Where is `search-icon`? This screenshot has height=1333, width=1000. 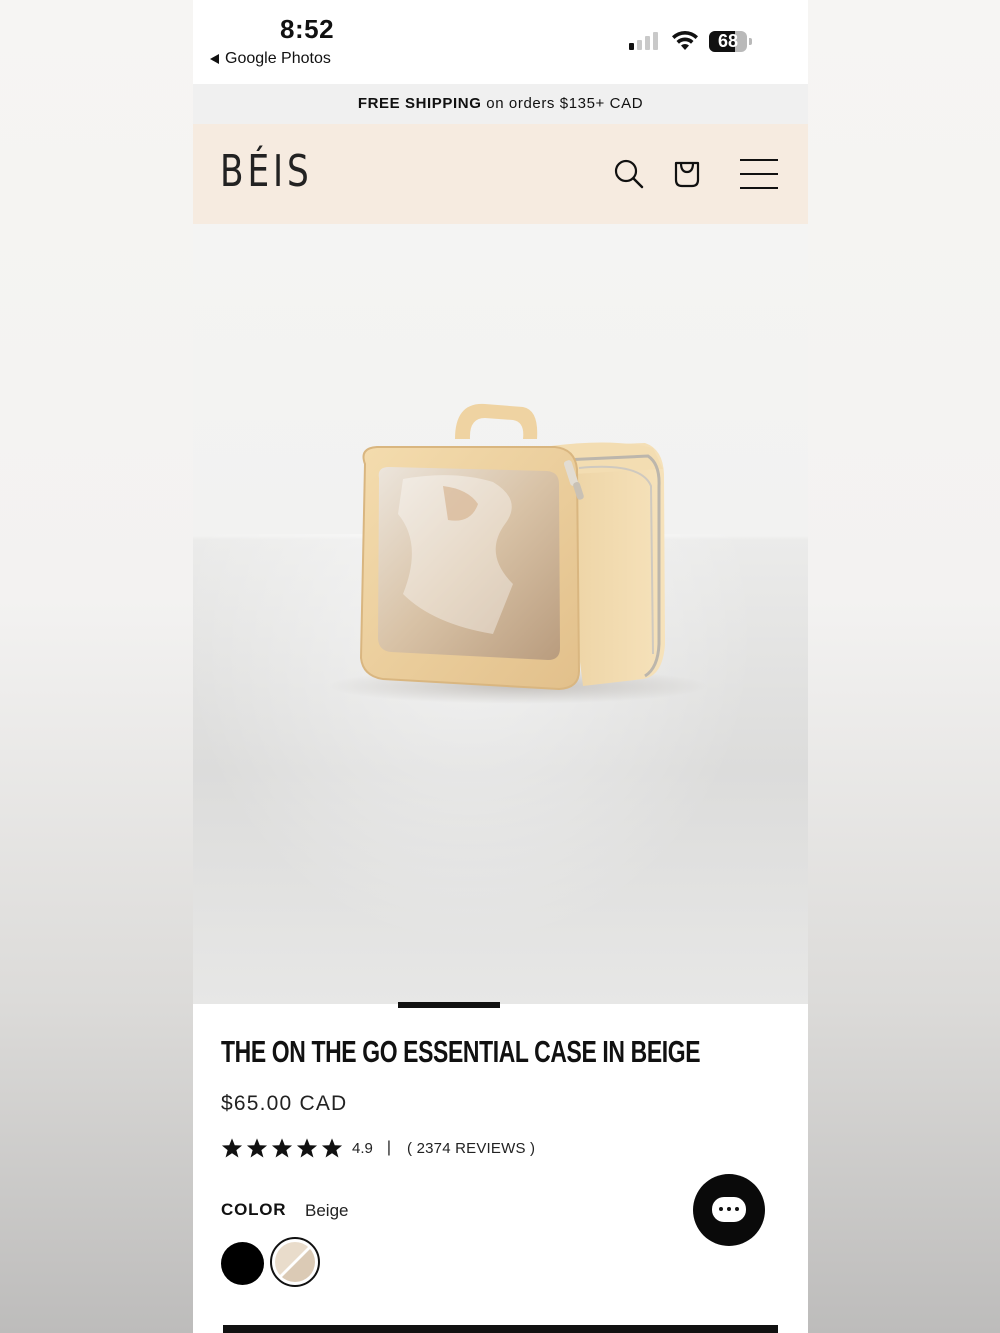
search-icon is located at coordinates (629, 174).